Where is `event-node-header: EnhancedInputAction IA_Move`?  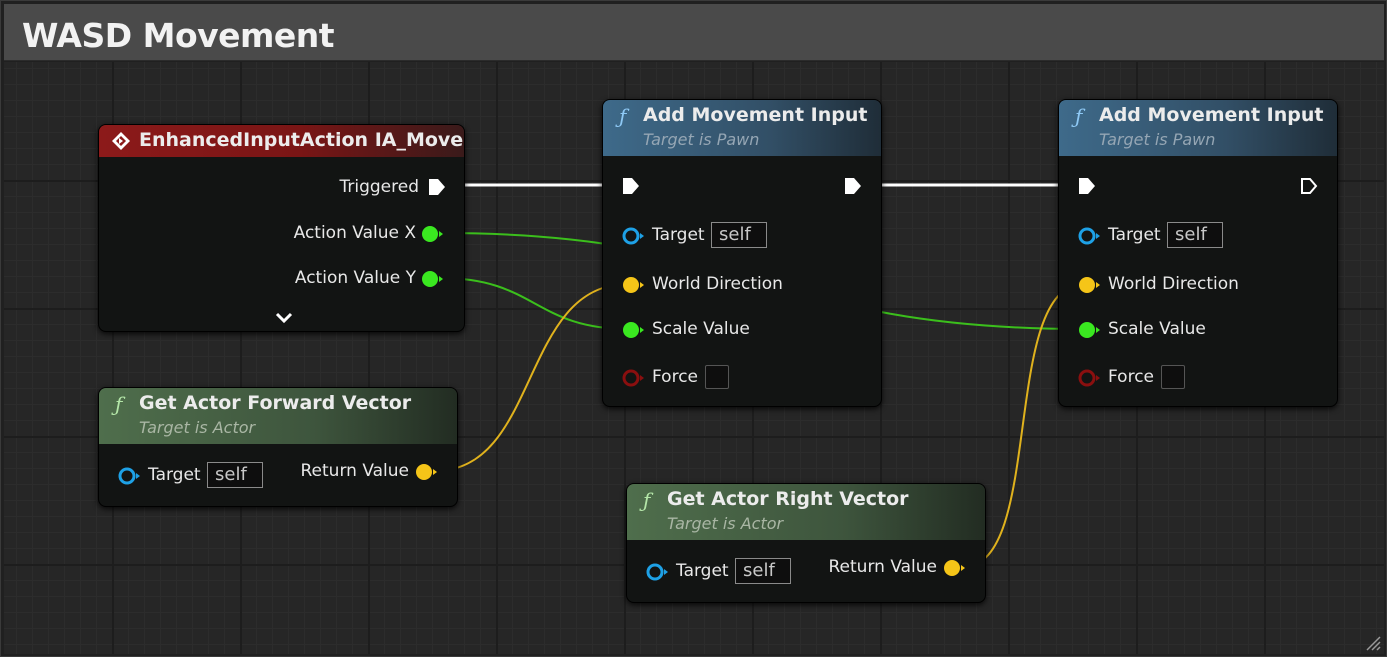
event-node-header: EnhancedInputAction IA_Move is located at coordinates (281, 141).